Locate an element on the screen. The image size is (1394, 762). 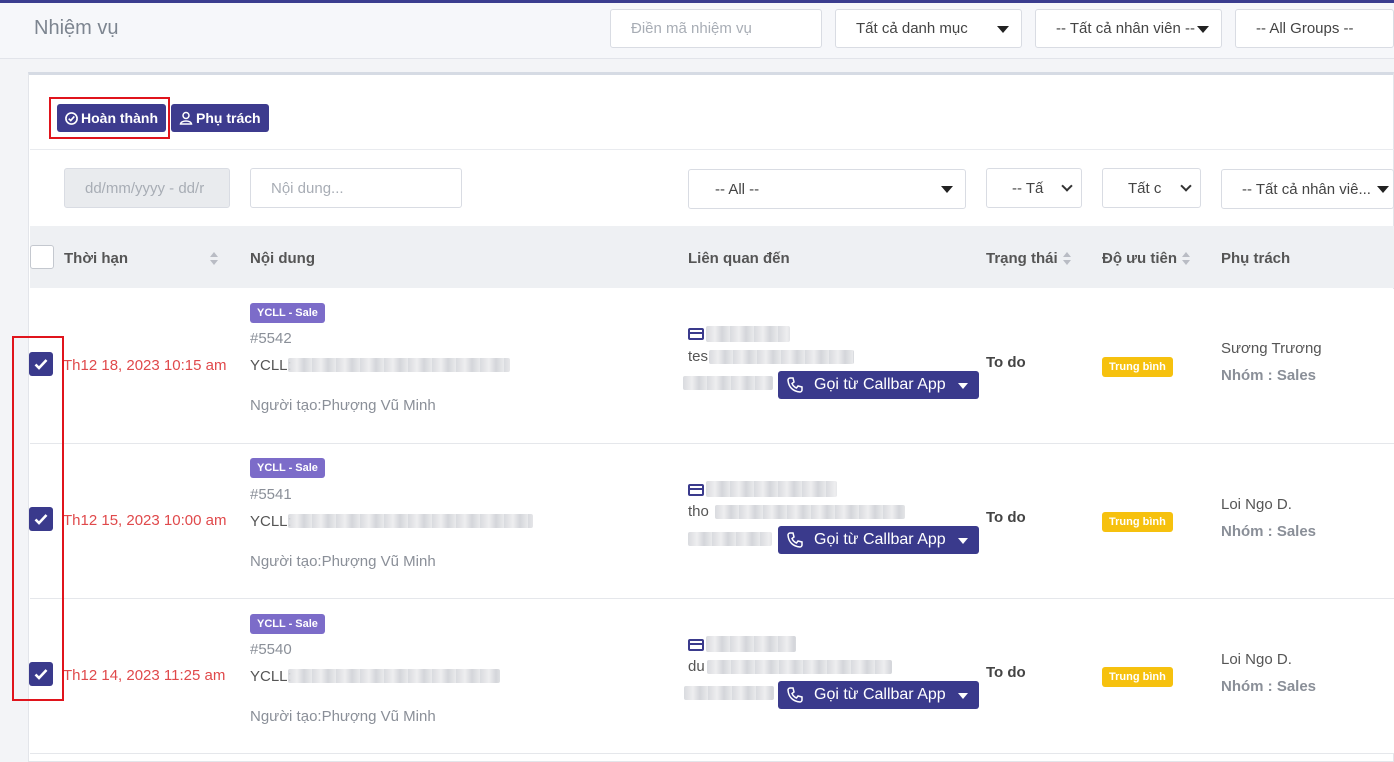
select-all-checkbox is located at coordinates (42, 257).